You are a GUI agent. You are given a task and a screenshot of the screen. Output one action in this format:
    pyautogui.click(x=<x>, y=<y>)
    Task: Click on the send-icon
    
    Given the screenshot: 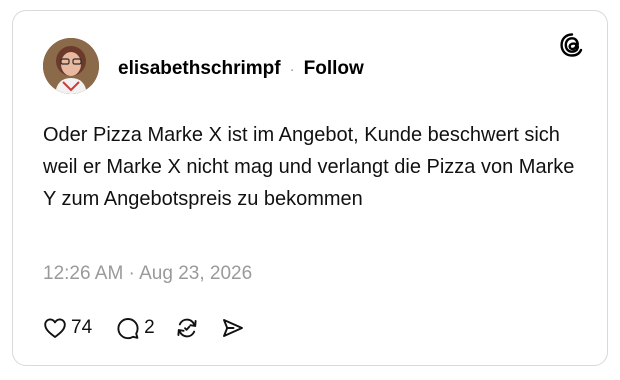 What is the action you would take?
    pyautogui.click(x=232, y=328)
    